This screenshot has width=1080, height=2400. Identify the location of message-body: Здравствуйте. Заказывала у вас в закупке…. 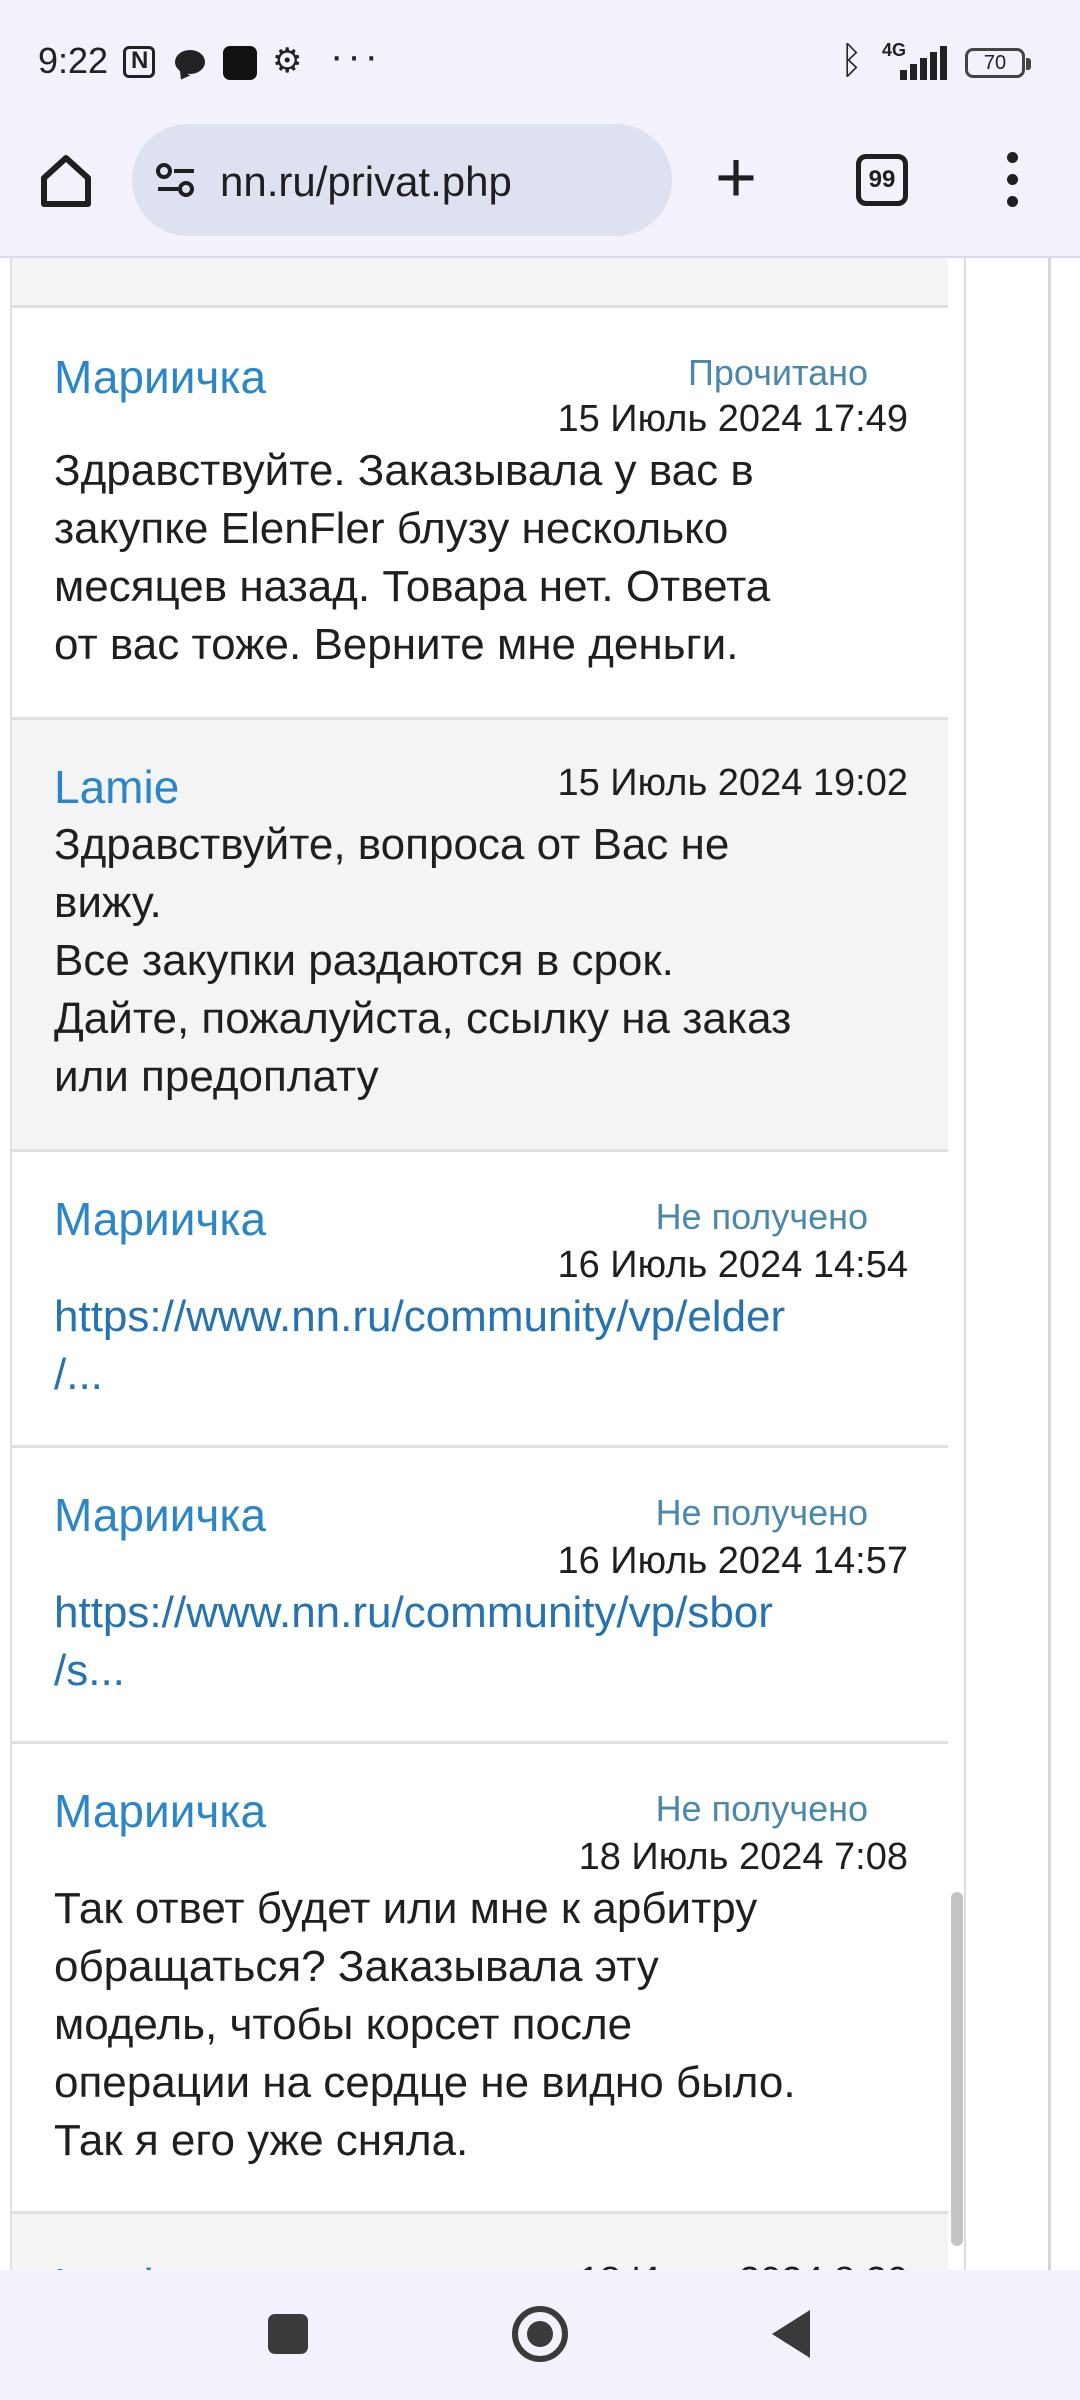
(412, 557).